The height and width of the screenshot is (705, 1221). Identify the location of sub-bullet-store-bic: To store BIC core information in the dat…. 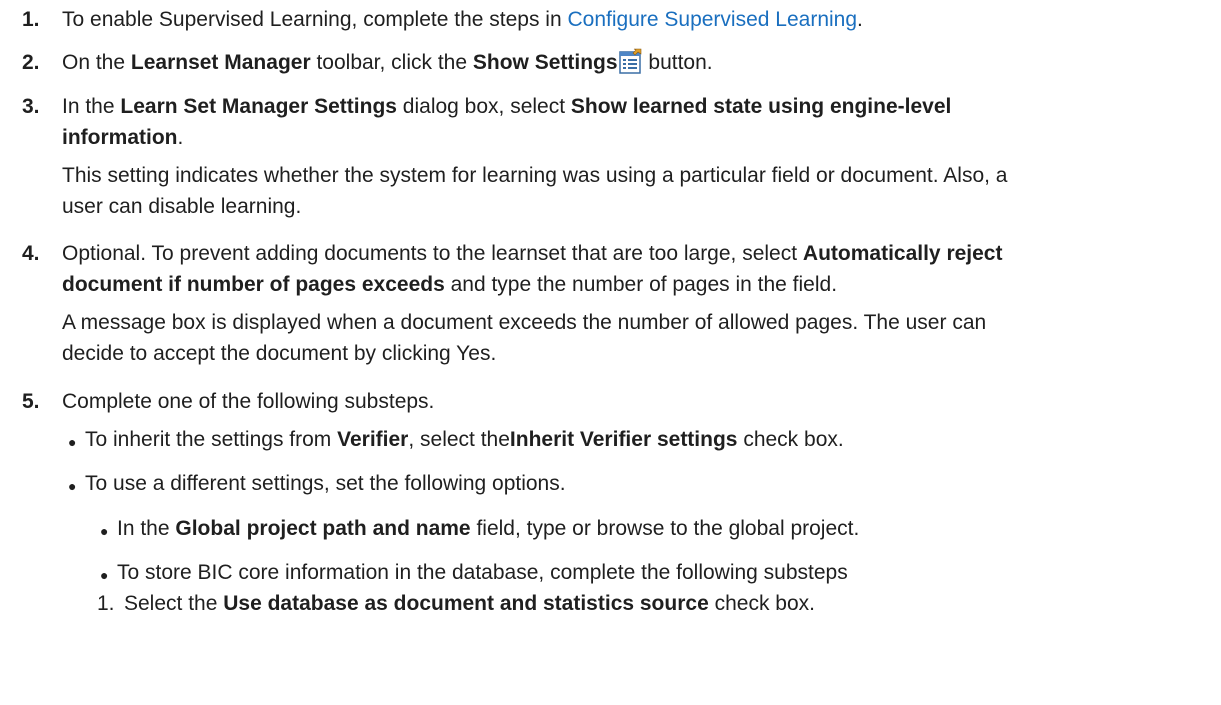
(482, 572).